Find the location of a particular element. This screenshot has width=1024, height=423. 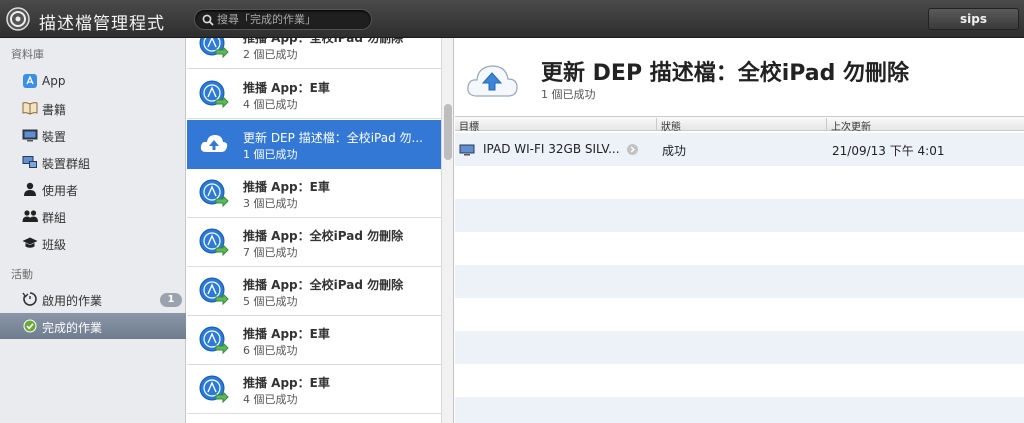

status-text: 成功 is located at coordinates (674, 151).